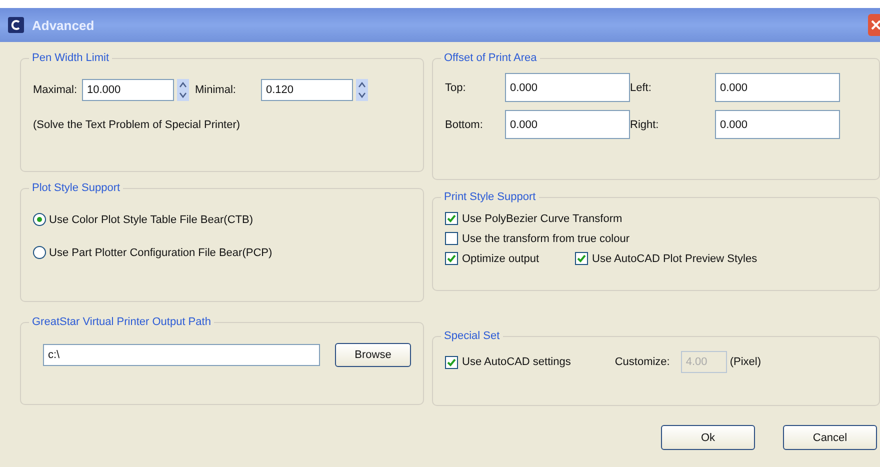 This screenshot has height=467, width=880. I want to click on group-title: Plot Style Support, so click(76, 188).